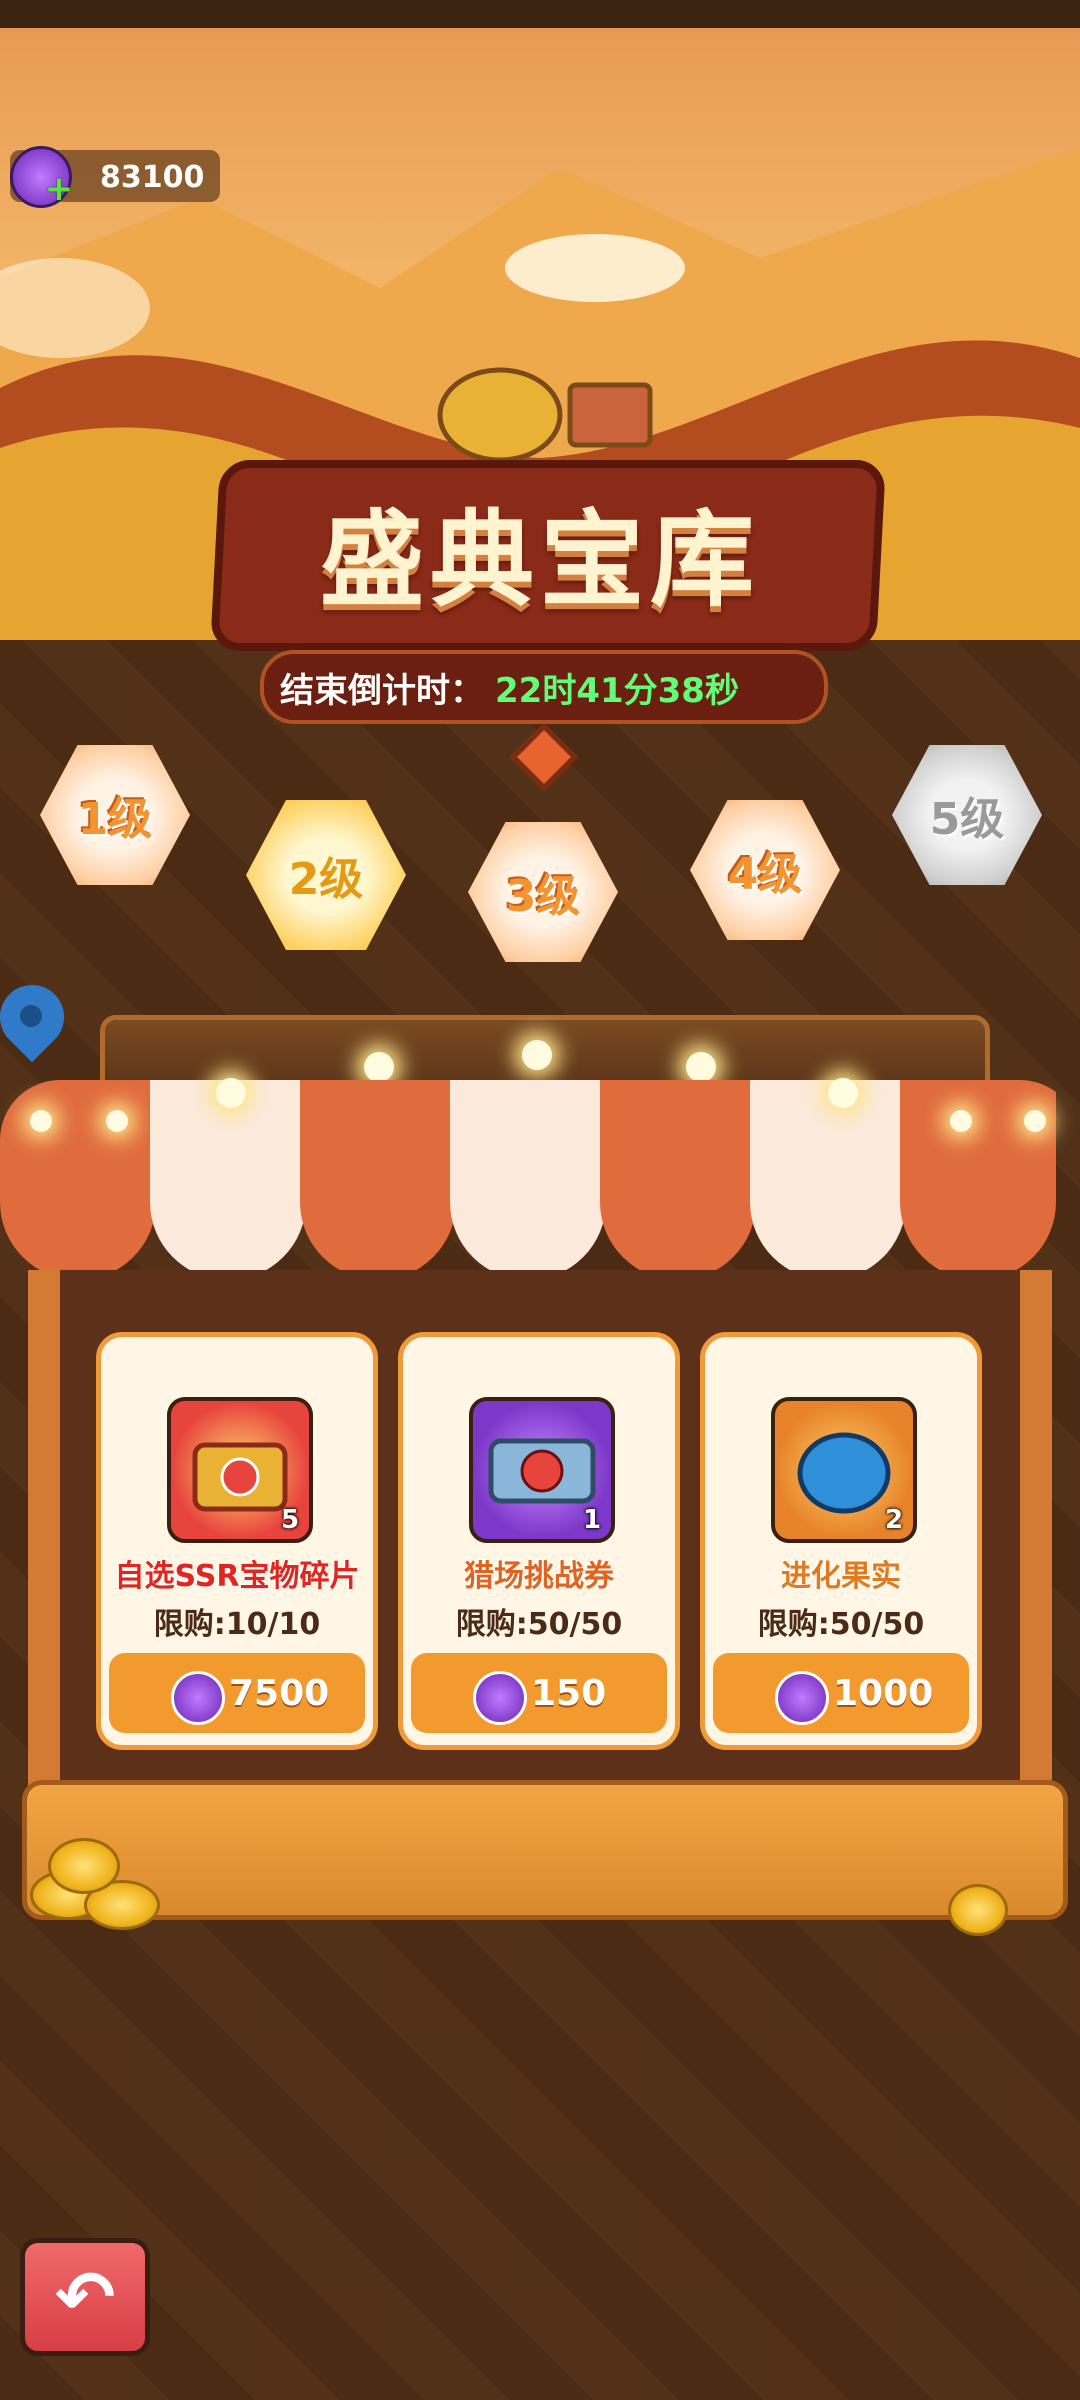 This screenshot has height=2400, width=1080. I want to click on back-button: ↶, so click(85, 2297).